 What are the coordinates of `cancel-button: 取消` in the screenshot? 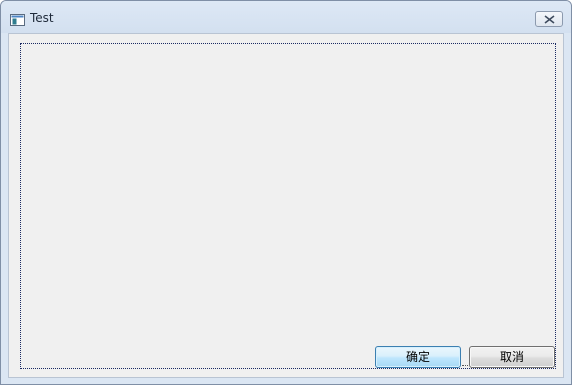 It's located at (512, 357).